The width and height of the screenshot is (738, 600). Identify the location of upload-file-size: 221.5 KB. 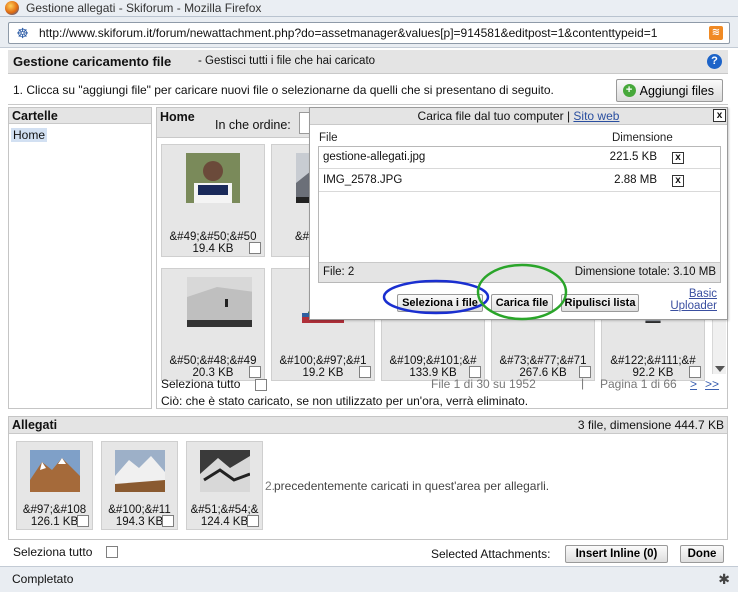
(633, 157).